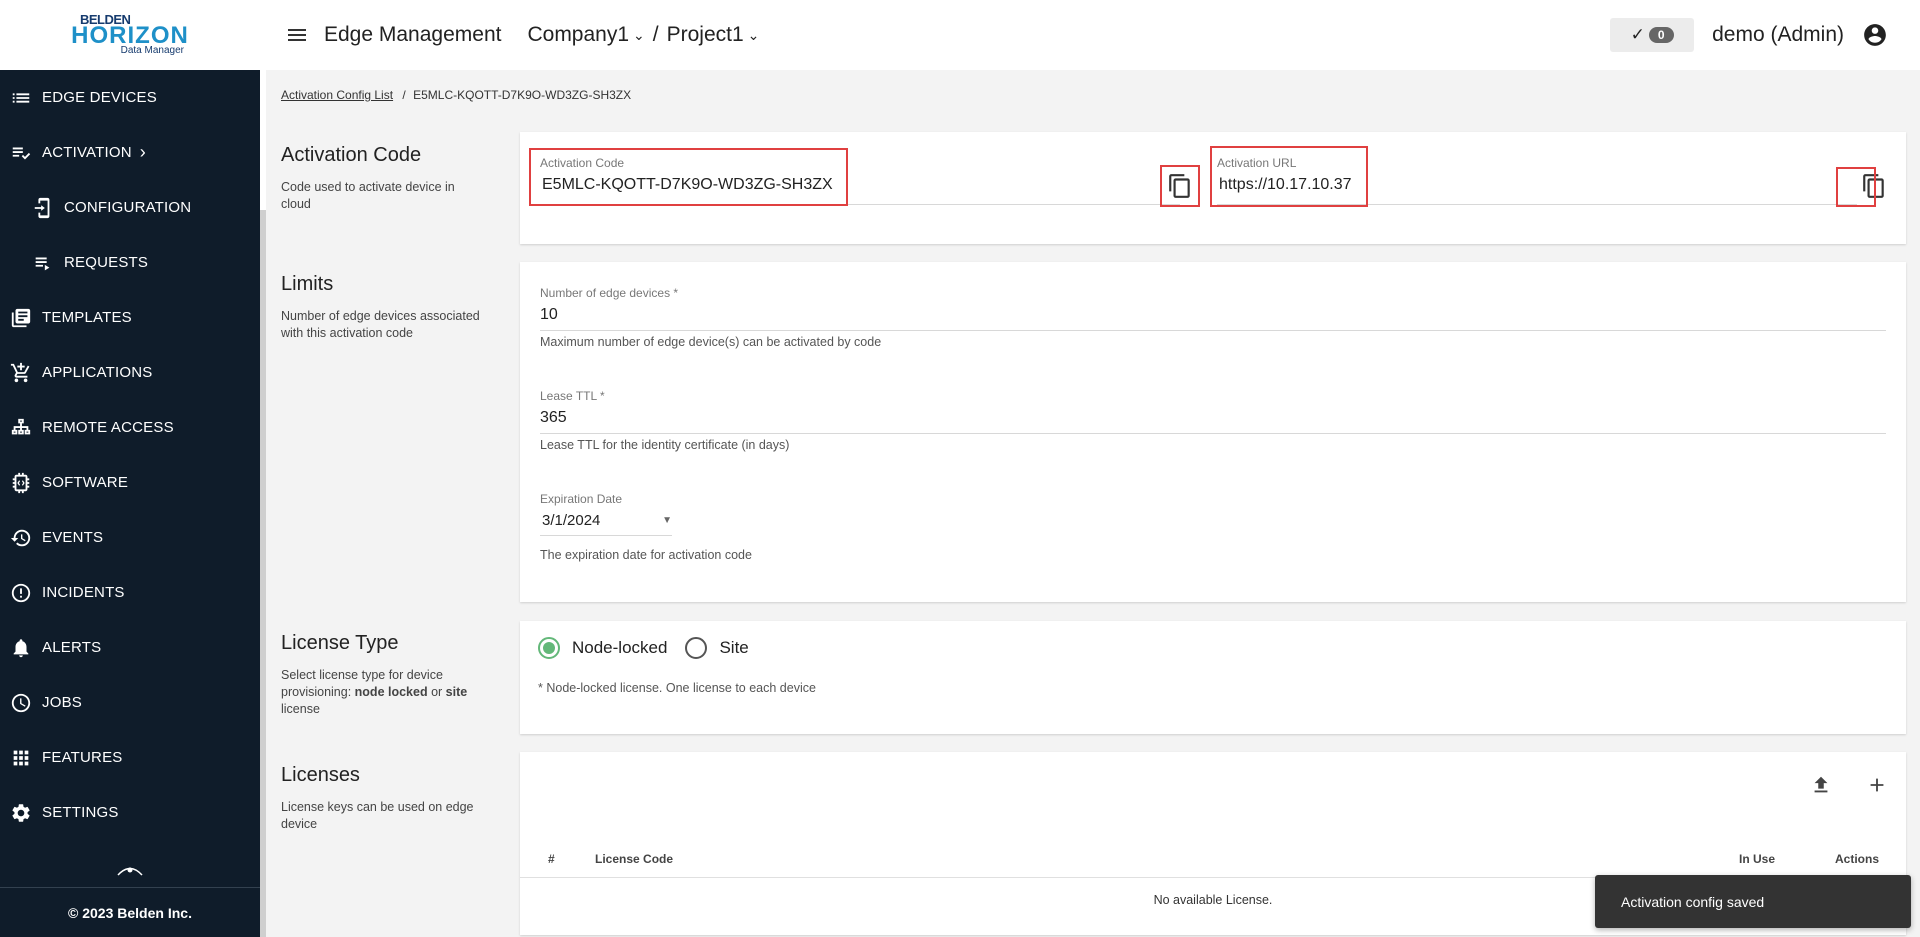 The width and height of the screenshot is (1920, 937). What do you see at coordinates (340, 643) in the screenshot?
I see `section-title: License Type` at bounding box center [340, 643].